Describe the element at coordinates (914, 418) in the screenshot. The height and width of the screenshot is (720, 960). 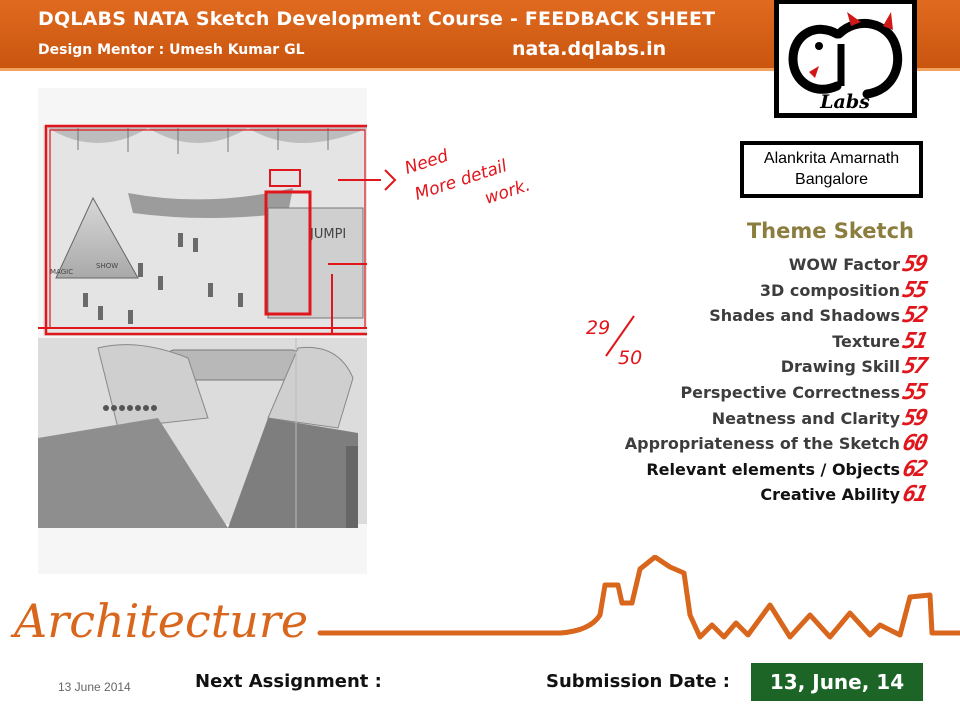
I see `score-neatness: 59` at that location.